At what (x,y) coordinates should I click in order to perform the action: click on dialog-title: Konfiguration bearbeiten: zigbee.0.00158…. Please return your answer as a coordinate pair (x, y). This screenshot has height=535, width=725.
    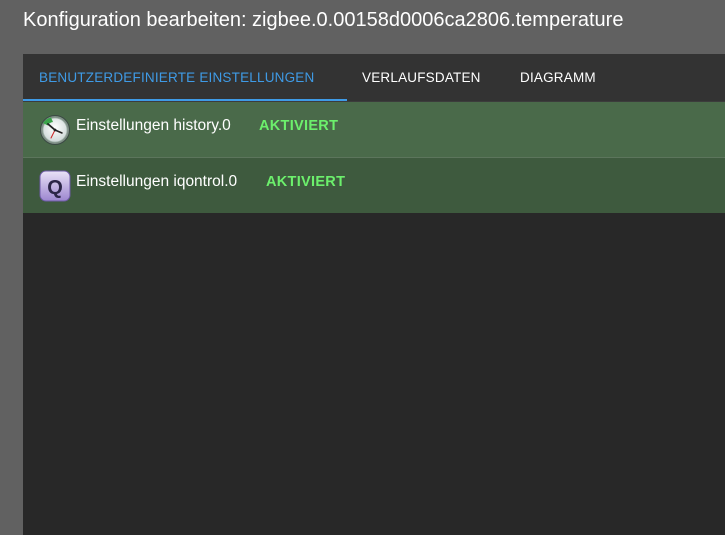
    Looking at the image, I should click on (323, 20).